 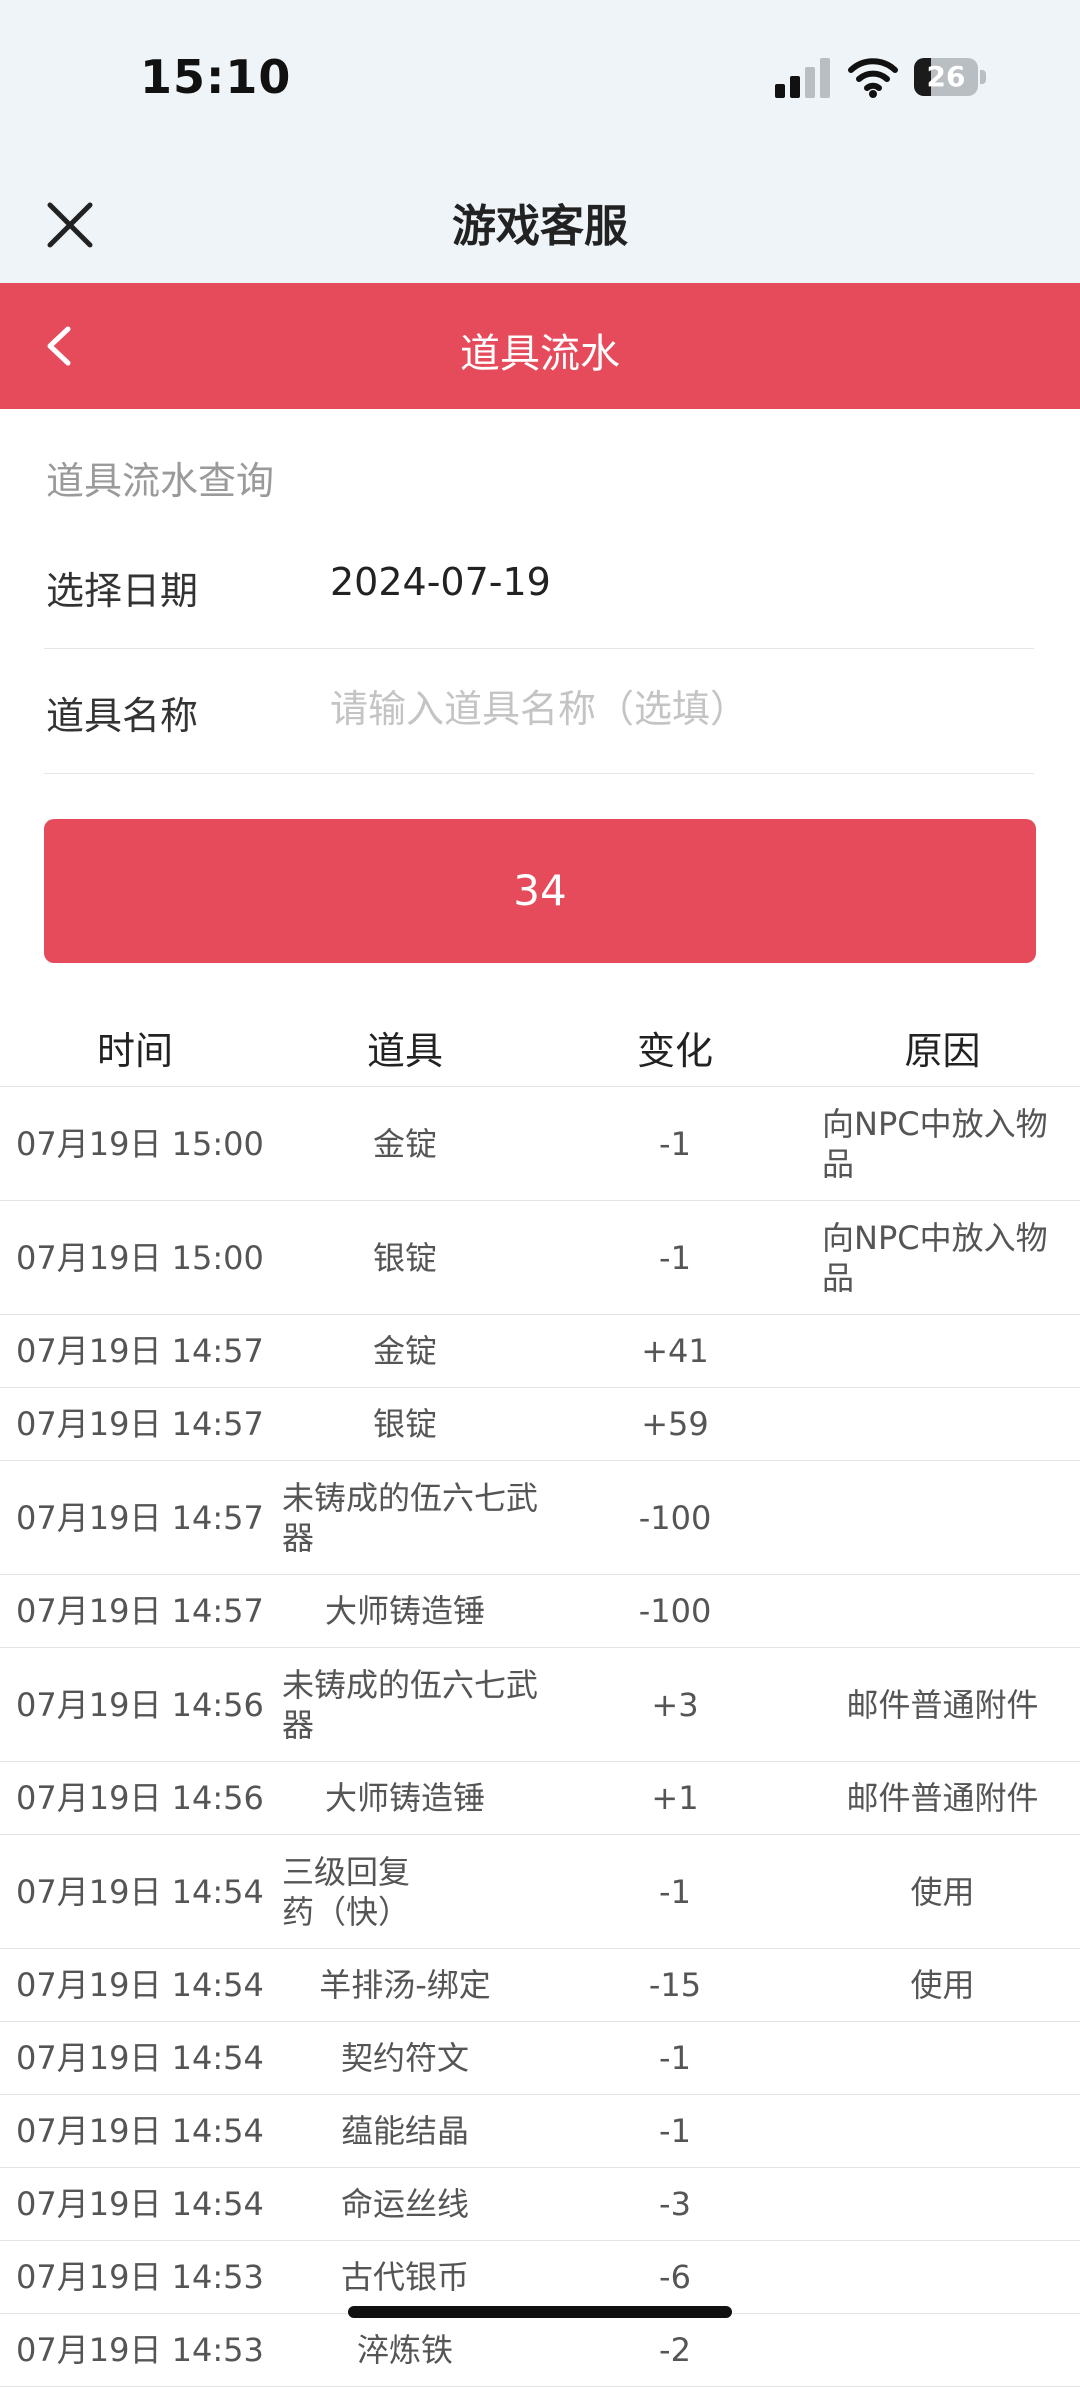 What do you see at coordinates (540, 2277) in the screenshot?
I see `table-row: 07月19日 14:53 古代银币 -6` at bounding box center [540, 2277].